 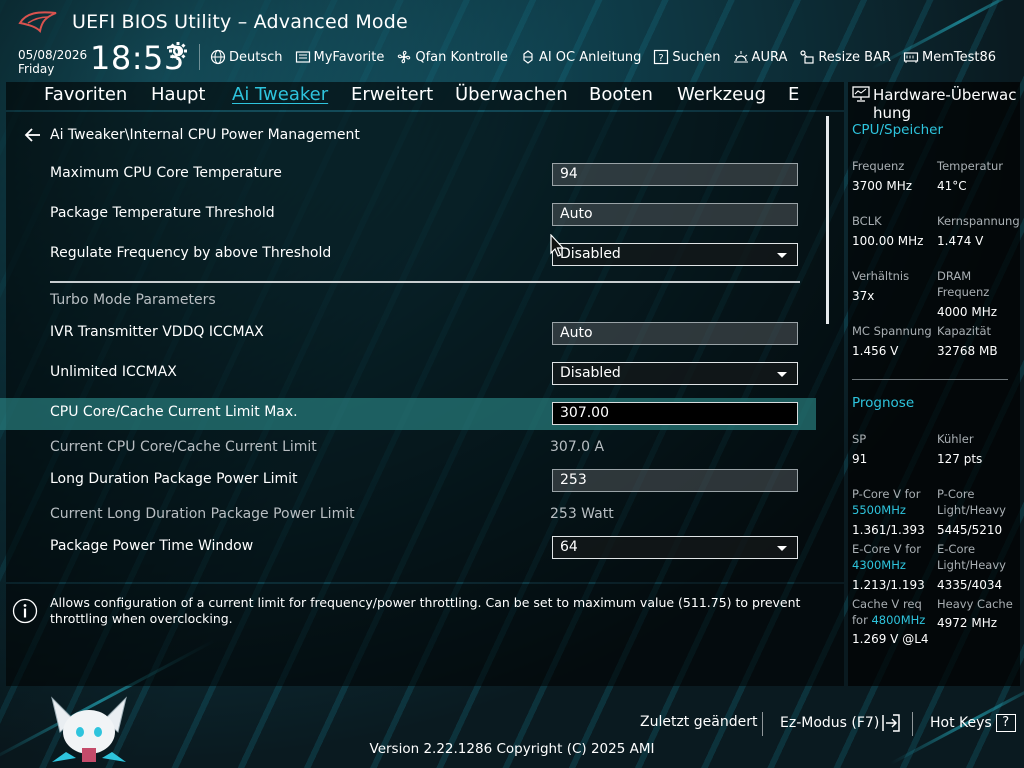 I want to click on dram-frequency-label: DRAM Frequenz, so click(x=963, y=284).